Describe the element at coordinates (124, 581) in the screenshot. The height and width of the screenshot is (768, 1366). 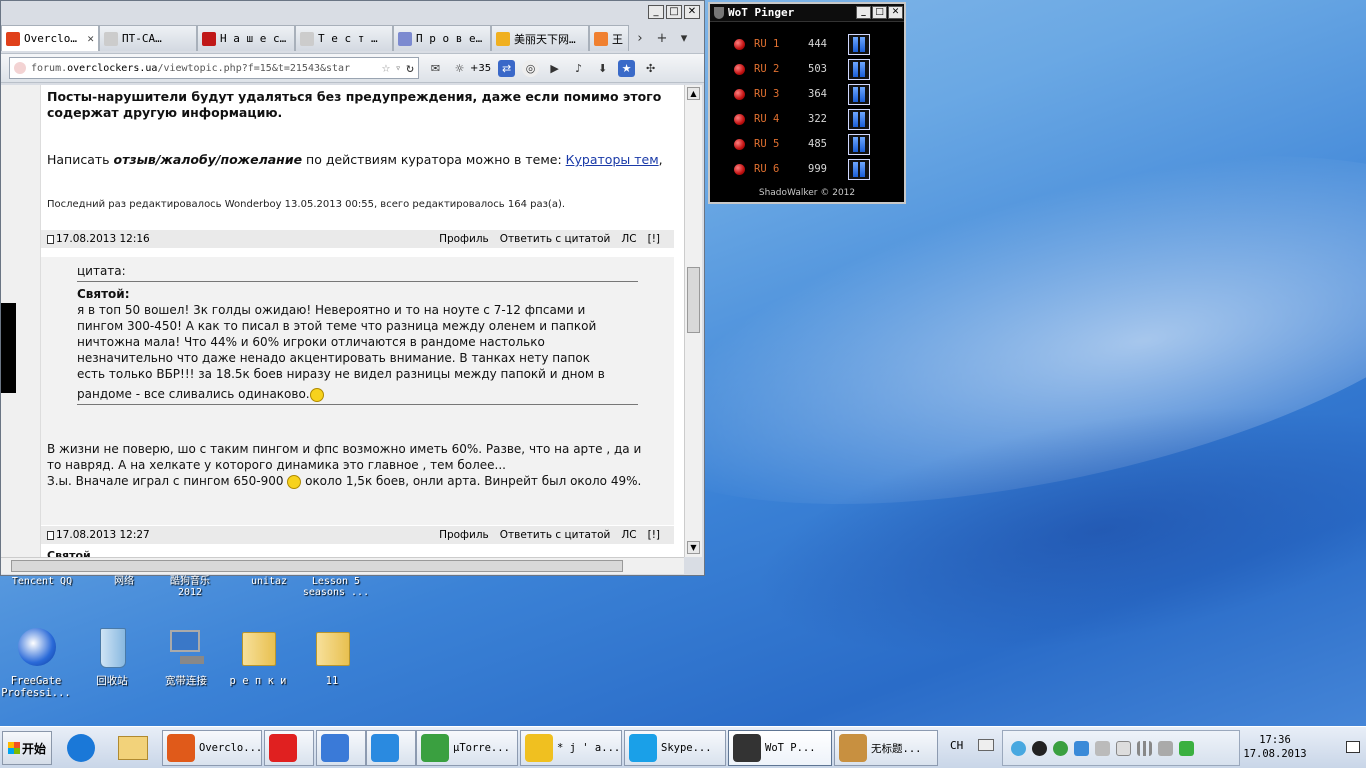
I see `desktop-icon-label: 网络` at that location.